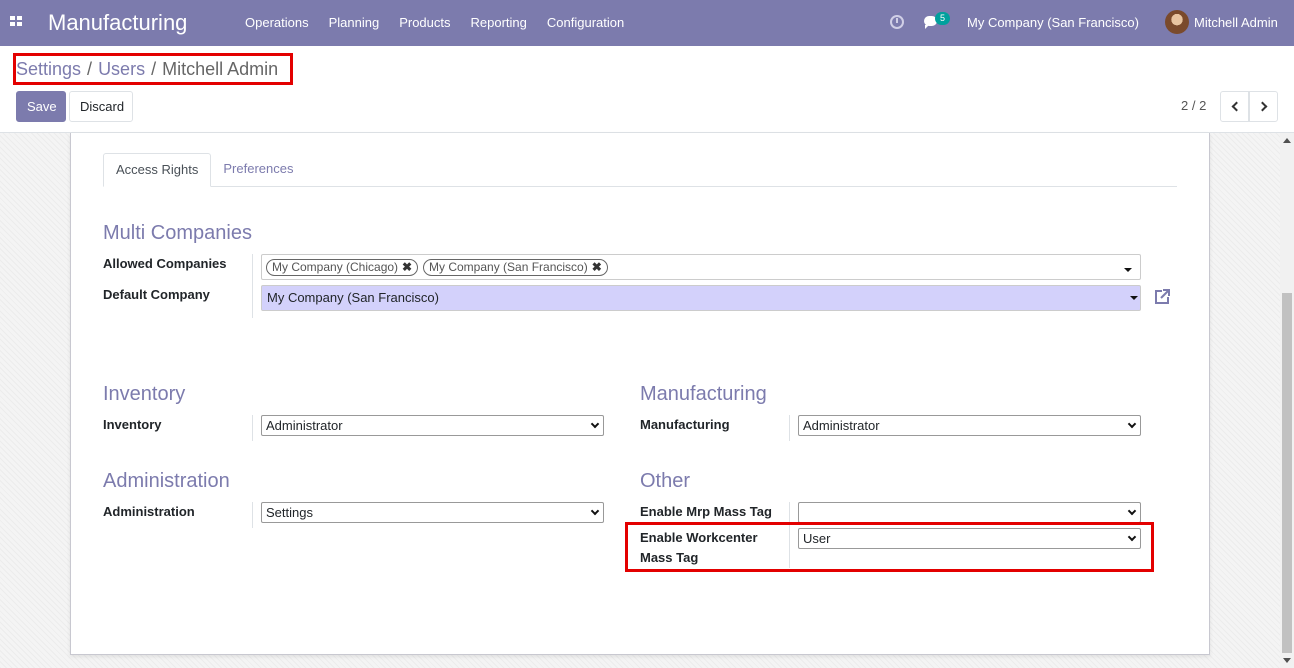 The height and width of the screenshot is (668, 1294). I want to click on administration-select: Settings, so click(432, 512).